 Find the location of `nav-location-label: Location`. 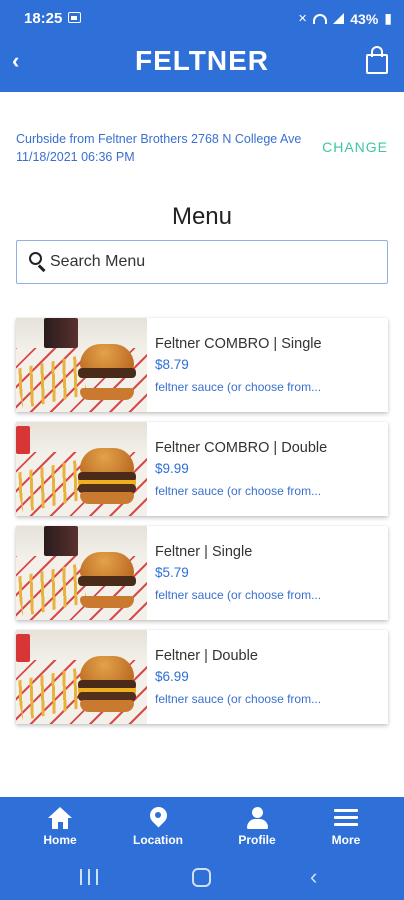

nav-location-label: Location is located at coordinates (158, 840).